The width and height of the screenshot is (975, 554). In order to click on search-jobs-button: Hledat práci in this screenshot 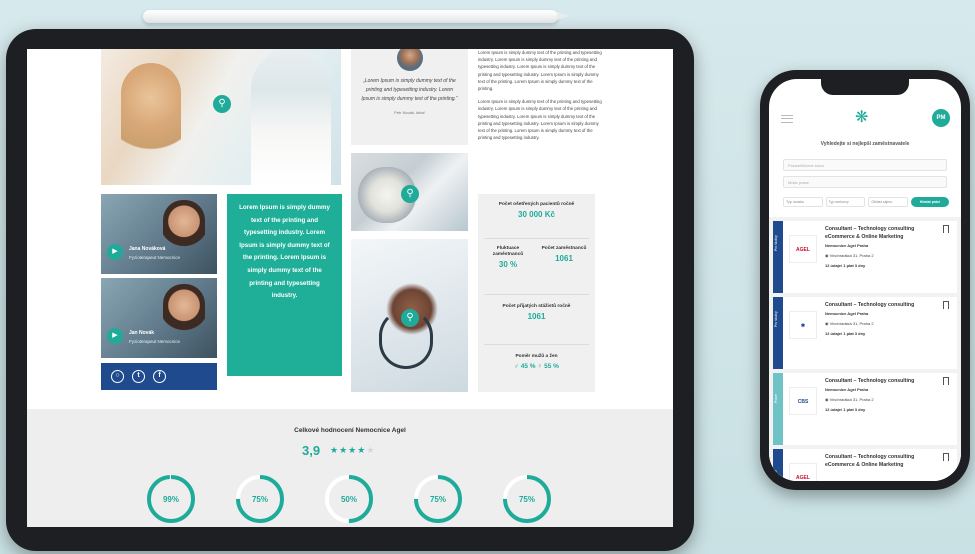, I will do `click(930, 202)`.